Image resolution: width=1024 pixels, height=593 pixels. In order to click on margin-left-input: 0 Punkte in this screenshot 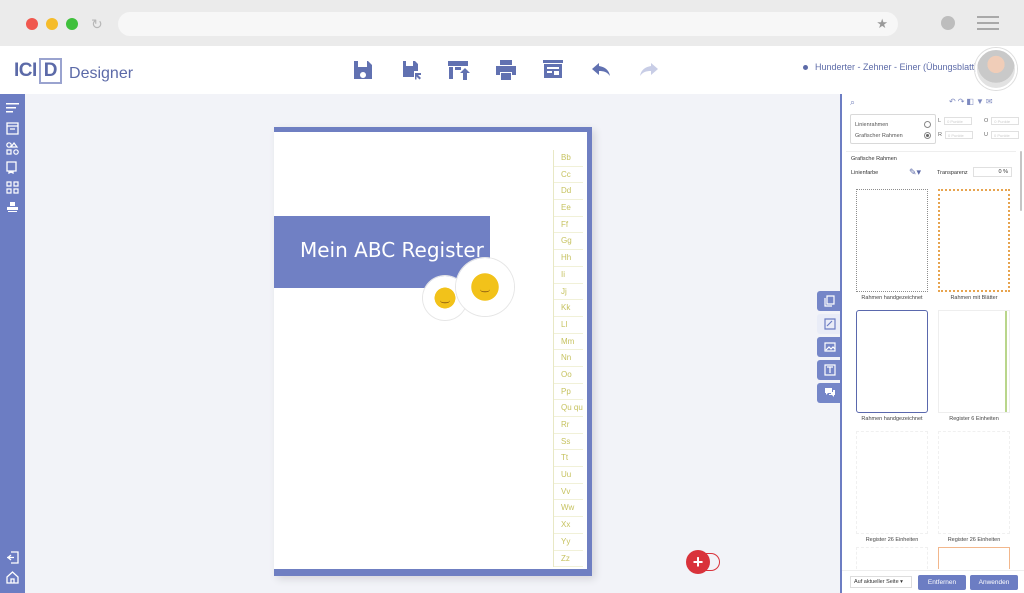, I will do `click(958, 121)`.